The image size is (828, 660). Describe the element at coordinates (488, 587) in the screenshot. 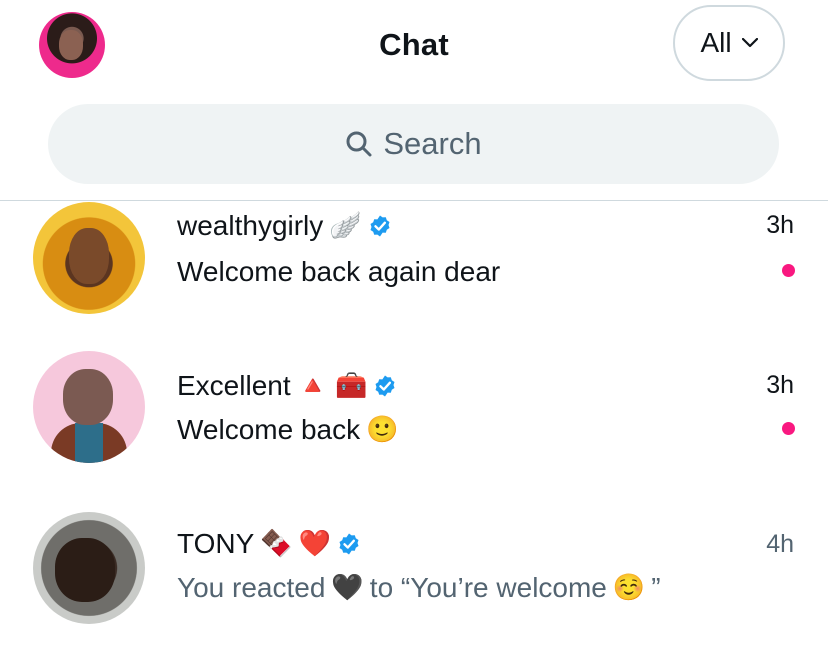

I see `message-suffix: to “You’re welcome` at that location.